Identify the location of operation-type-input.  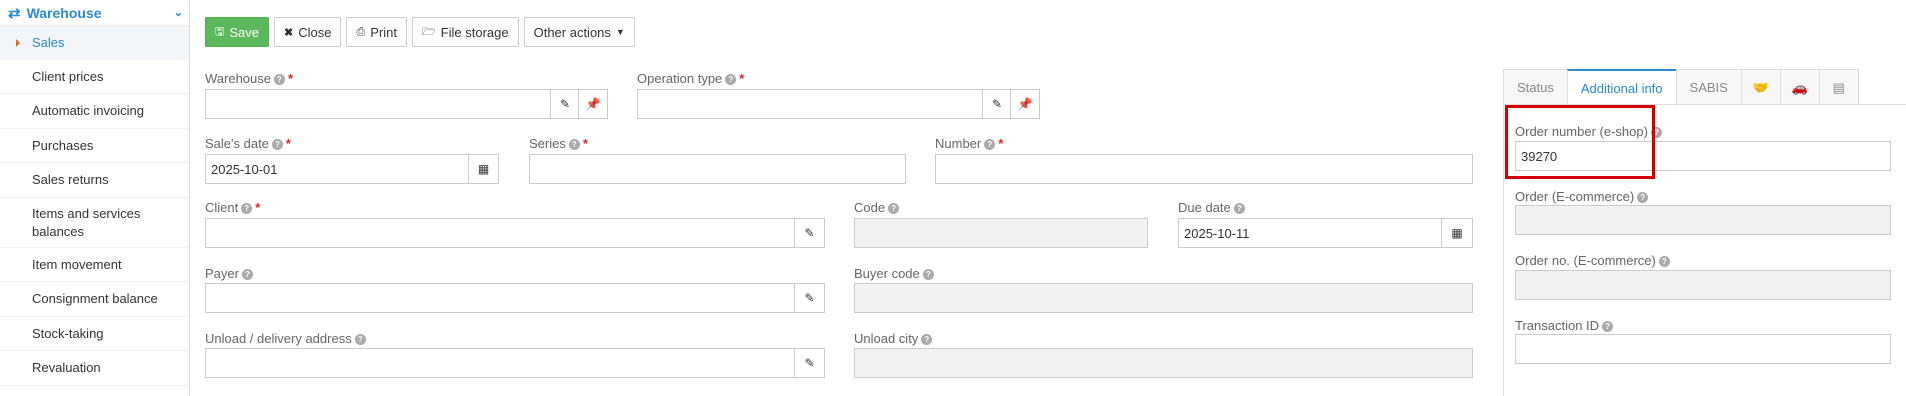
(810, 104).